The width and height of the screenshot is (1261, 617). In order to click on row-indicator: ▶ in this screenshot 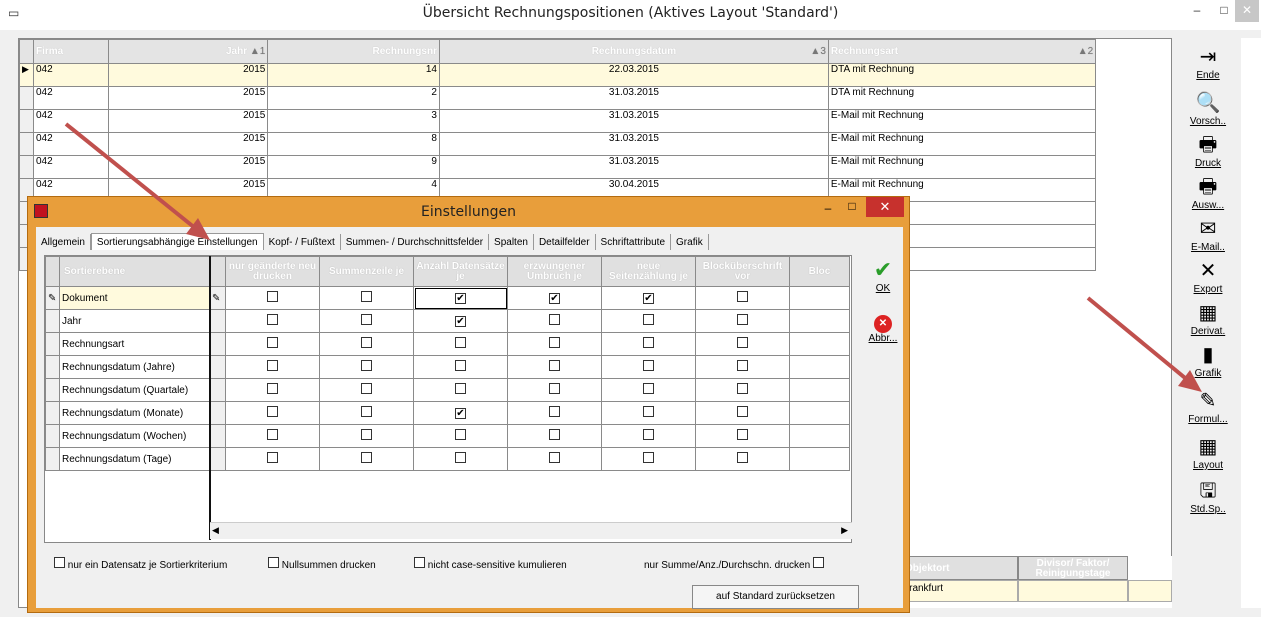, I will do `click(26, 75)`.